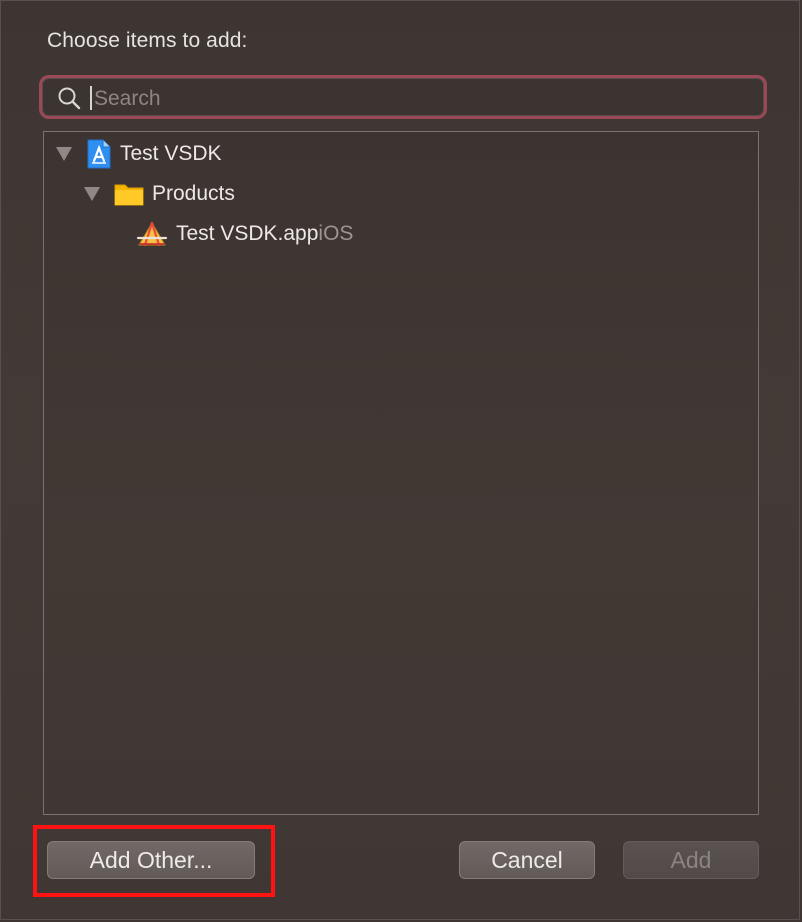 The image size is (802, 922). Describe the element at coordinates (247, 233) in the screenshot. I see `product-label: Test VSDK.app` at that location.